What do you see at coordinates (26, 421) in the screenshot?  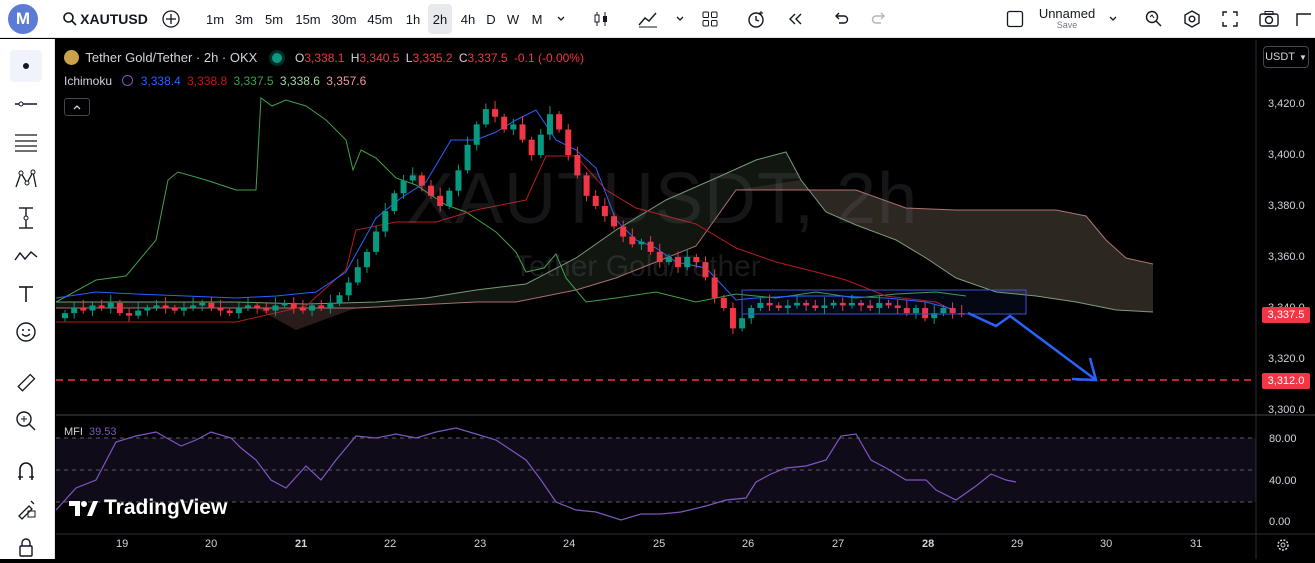 I see `zoom-in-icon` at bounding box center [26, 421].